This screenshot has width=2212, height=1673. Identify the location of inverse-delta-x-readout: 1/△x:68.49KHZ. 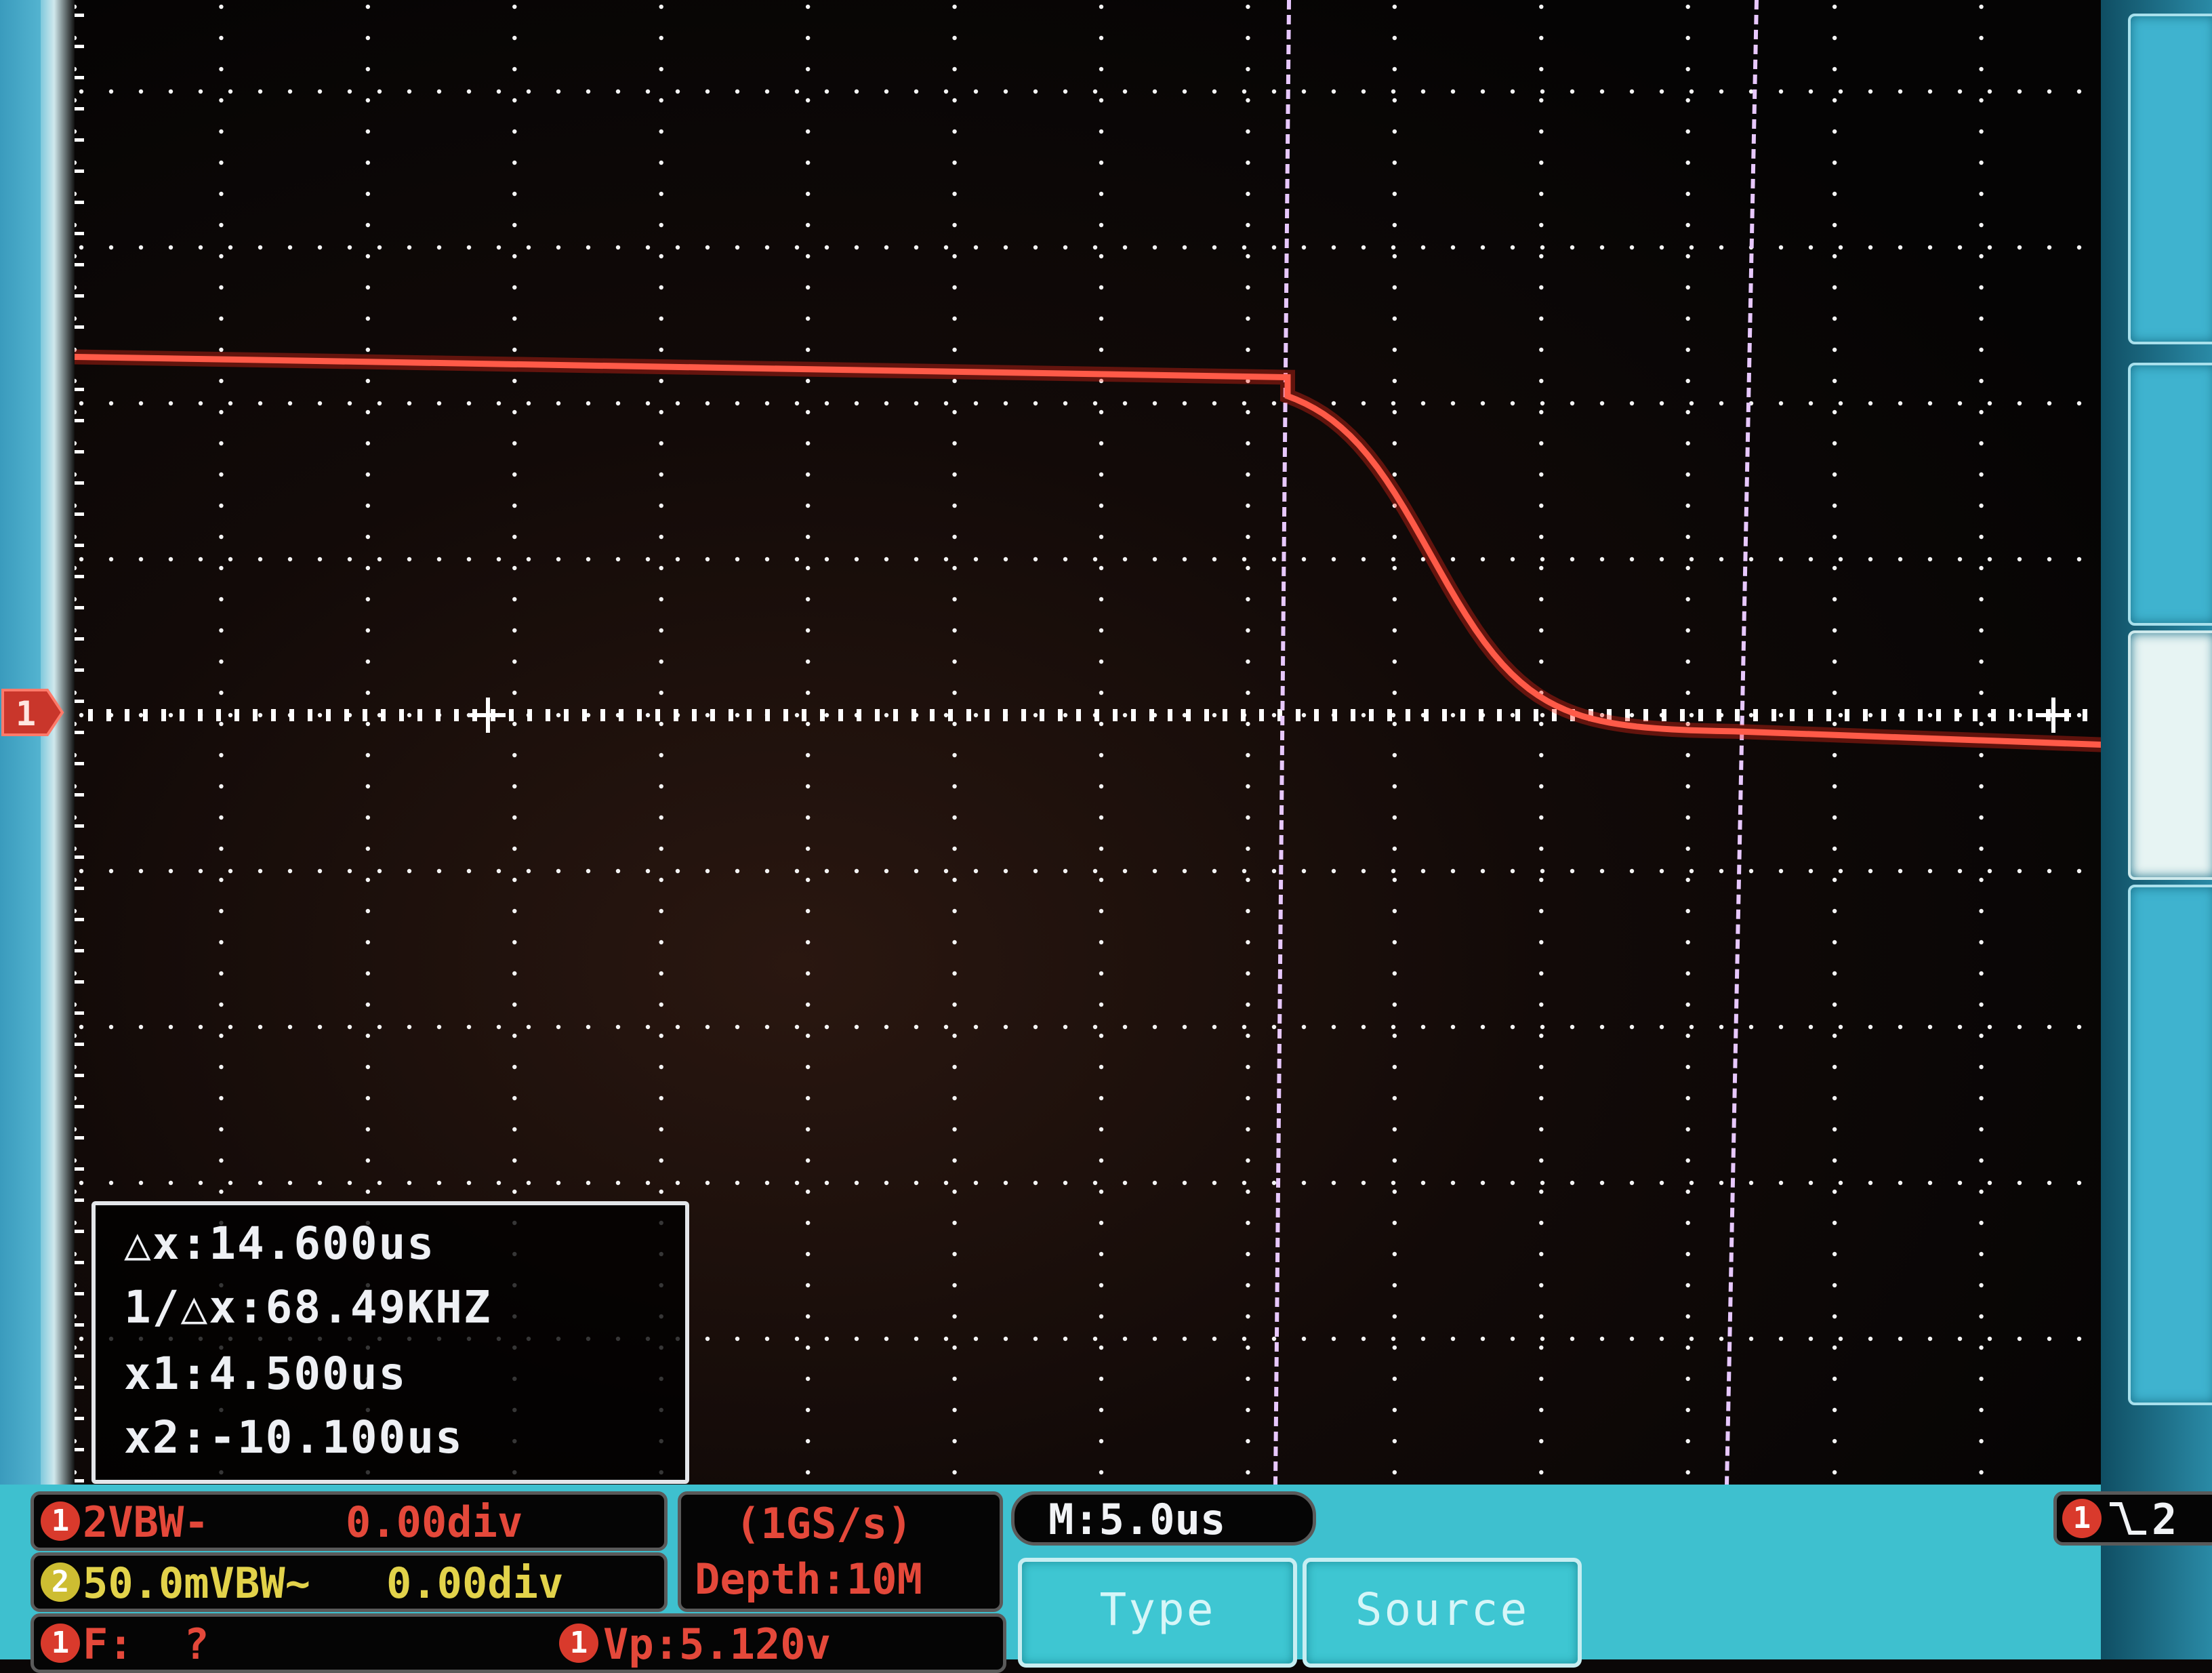
(308, 1307).